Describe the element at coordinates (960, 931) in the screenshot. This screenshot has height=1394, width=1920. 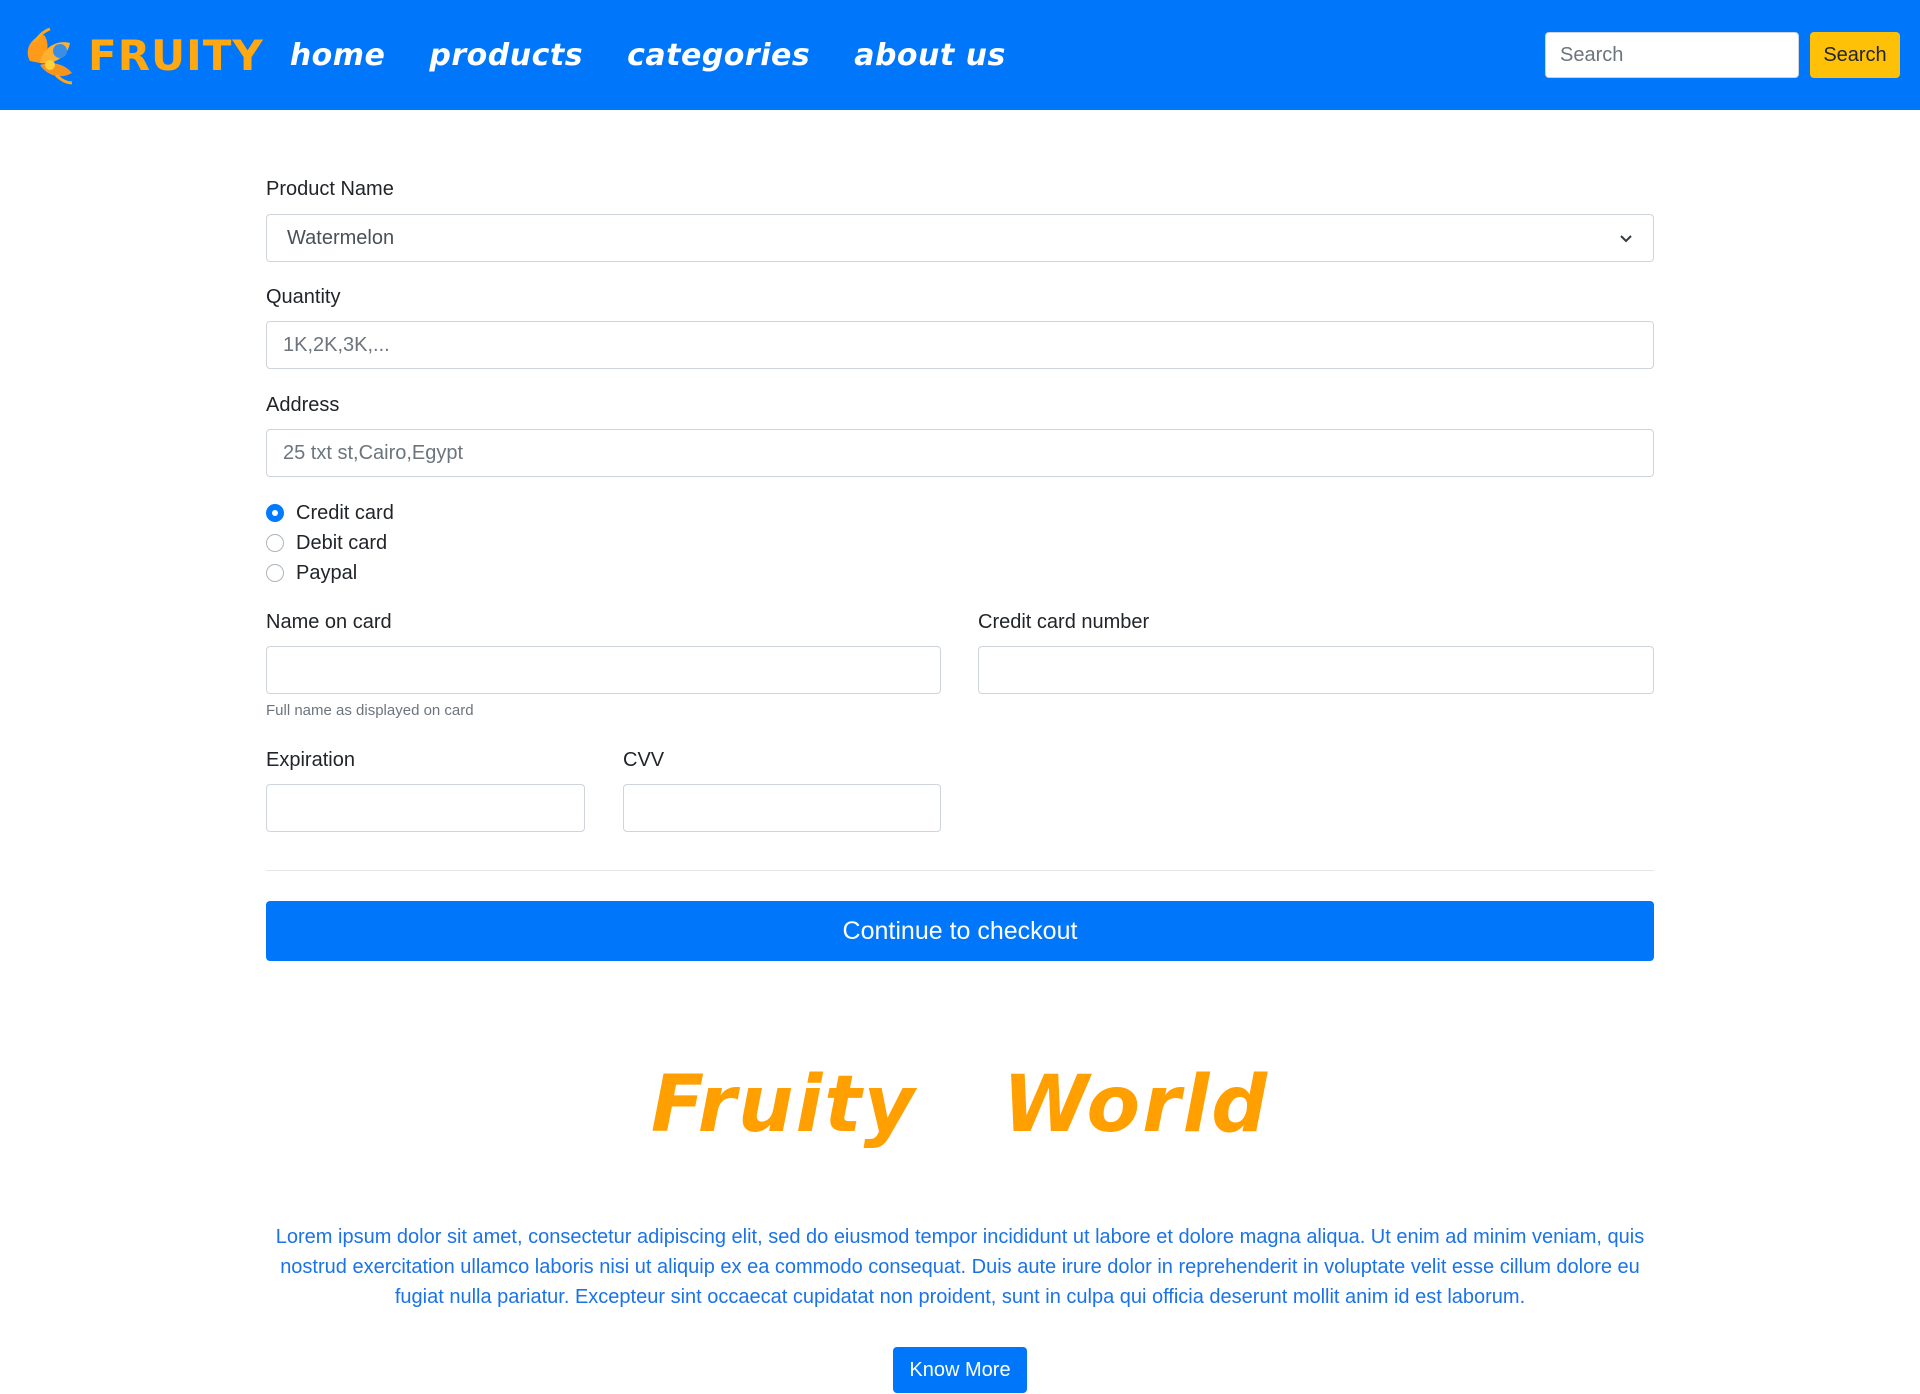
I see `checkout-button: Continue to checkout` at that location.